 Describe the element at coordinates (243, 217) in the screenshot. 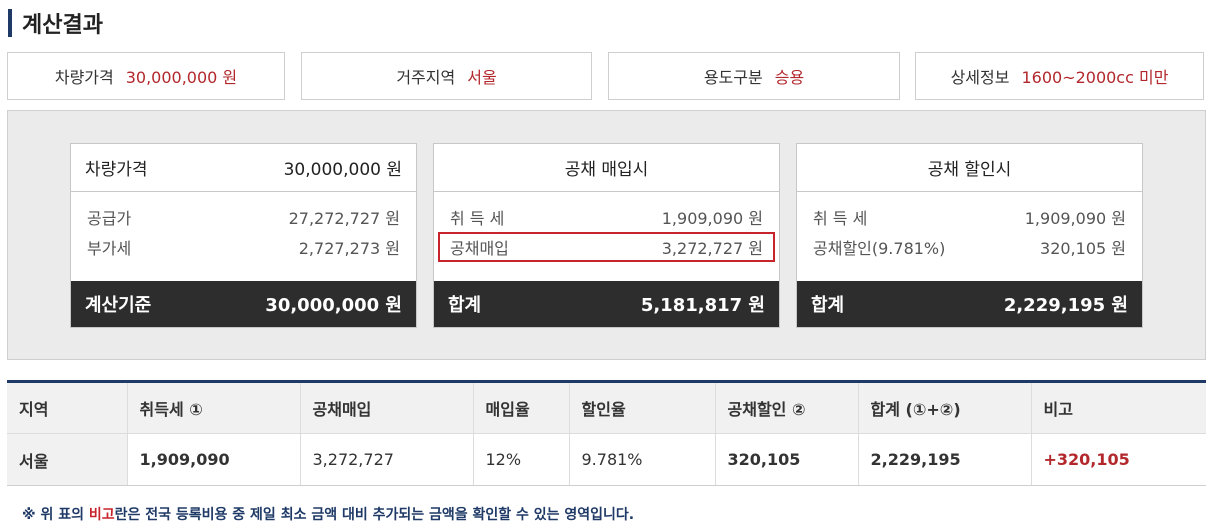

I see `card-row-supply: 공급가 27,272,727 원` at that location.